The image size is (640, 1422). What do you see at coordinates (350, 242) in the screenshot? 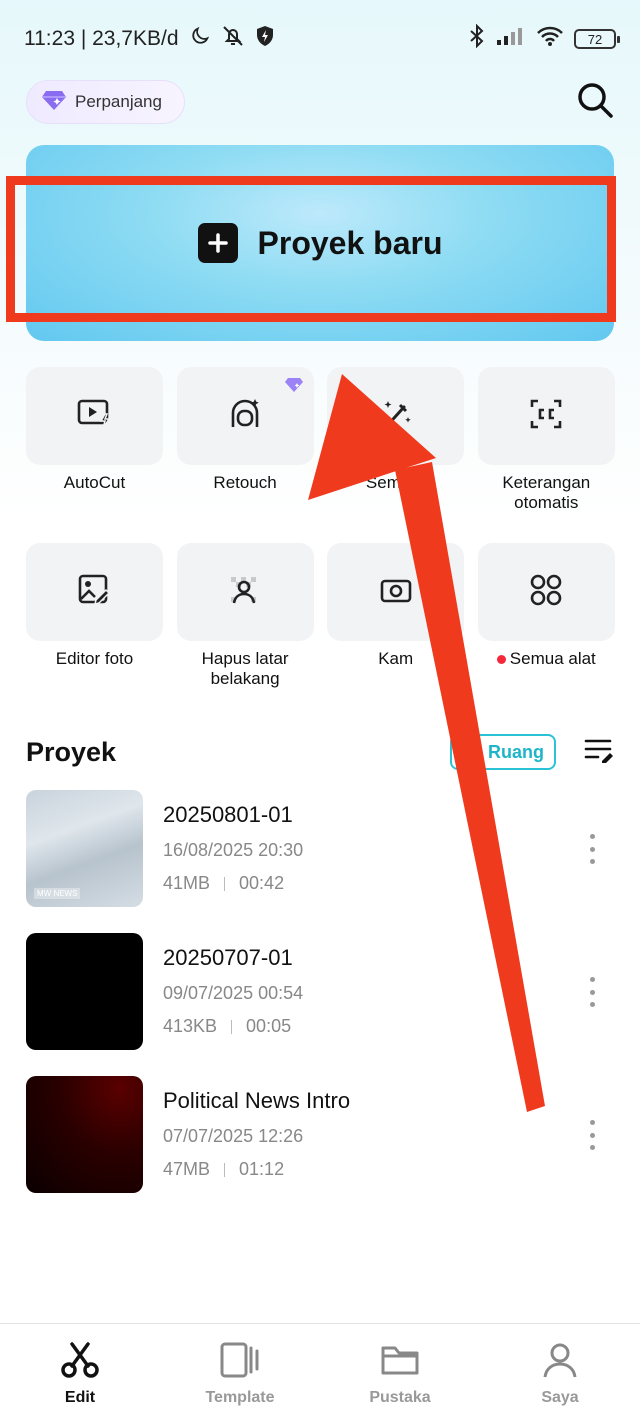
I see `new-project-label: Proyek baru` at bounding box center [350, 242].